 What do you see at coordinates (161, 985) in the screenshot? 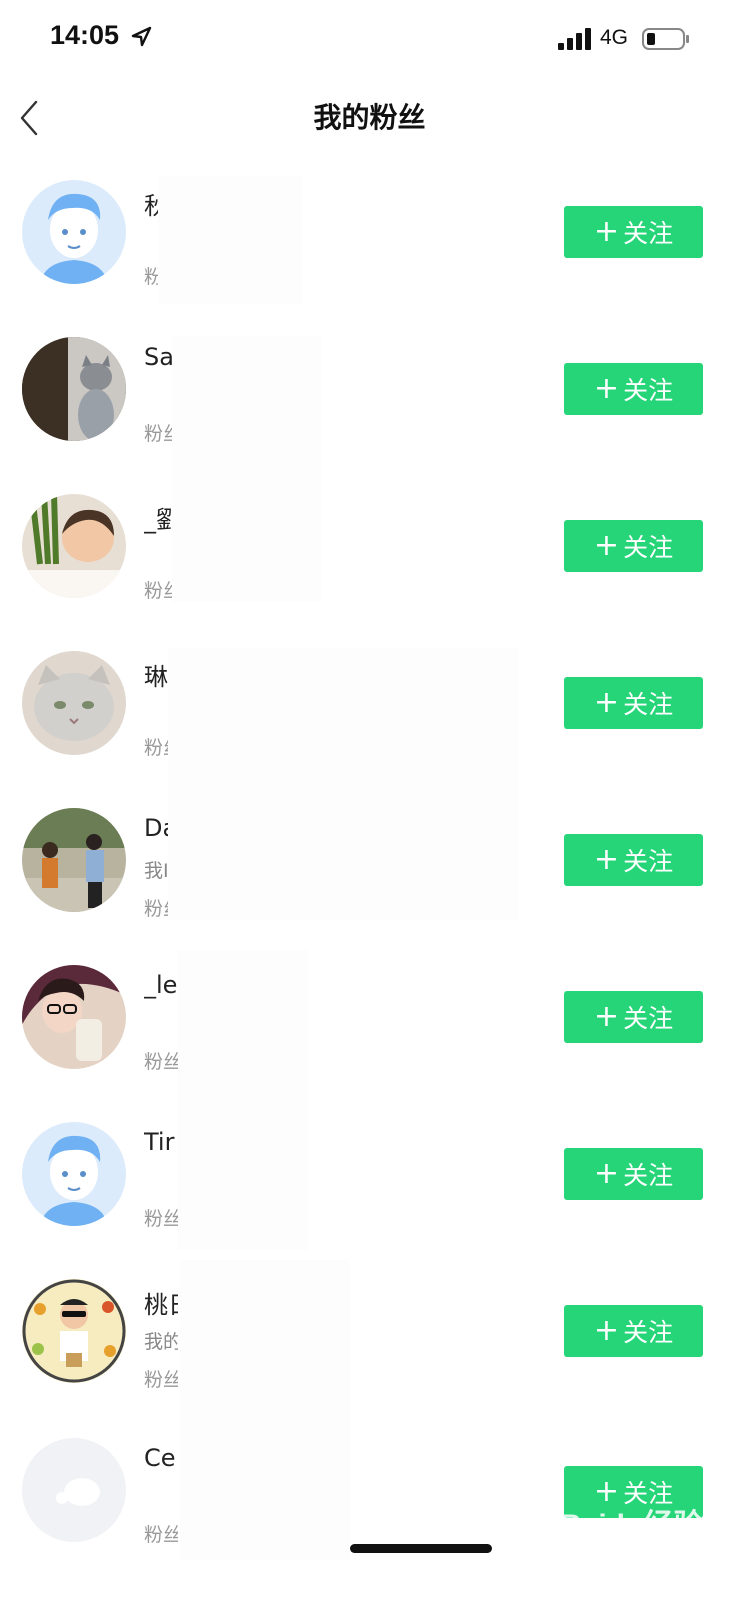
I see `fan-name: _le` at bounding box center [161, 985].